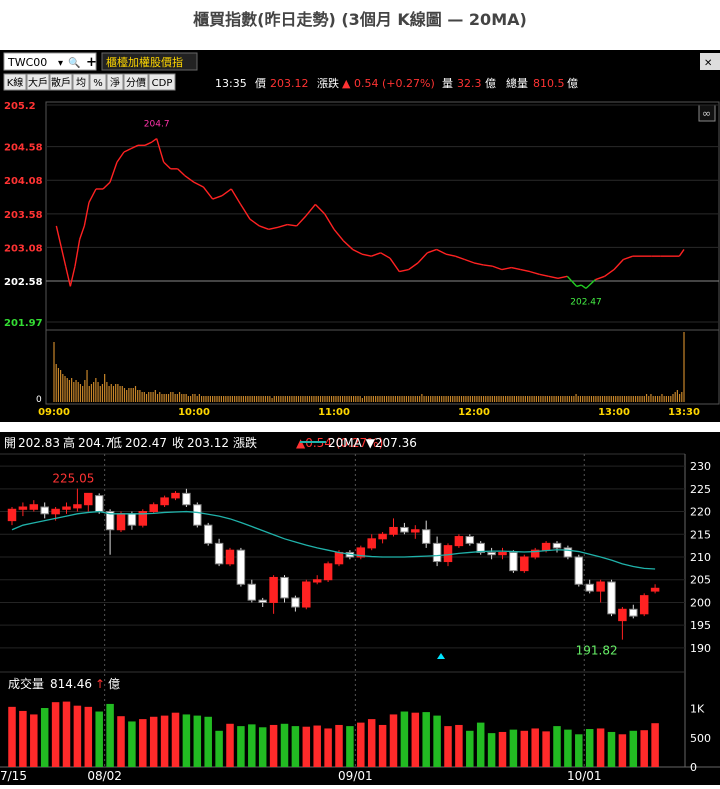 Image resolution: width=720 pixels, height=789 pixels. I want to click on k-volume-unit: 億, so click(114, 684).